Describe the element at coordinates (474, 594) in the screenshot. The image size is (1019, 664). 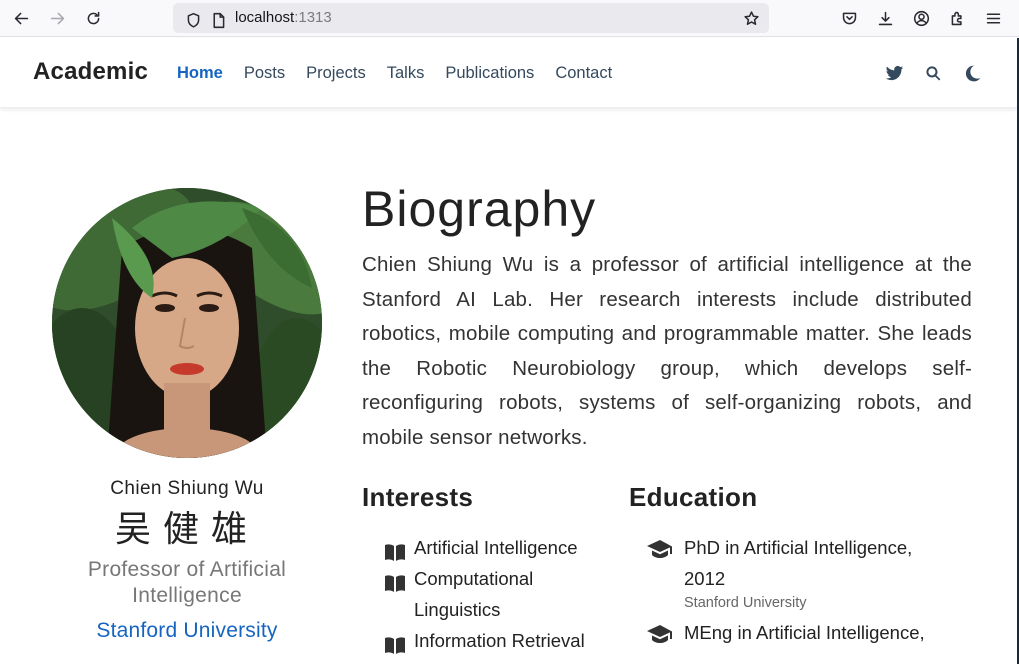
I see `interest-label: Computational Linguistics` at that location.